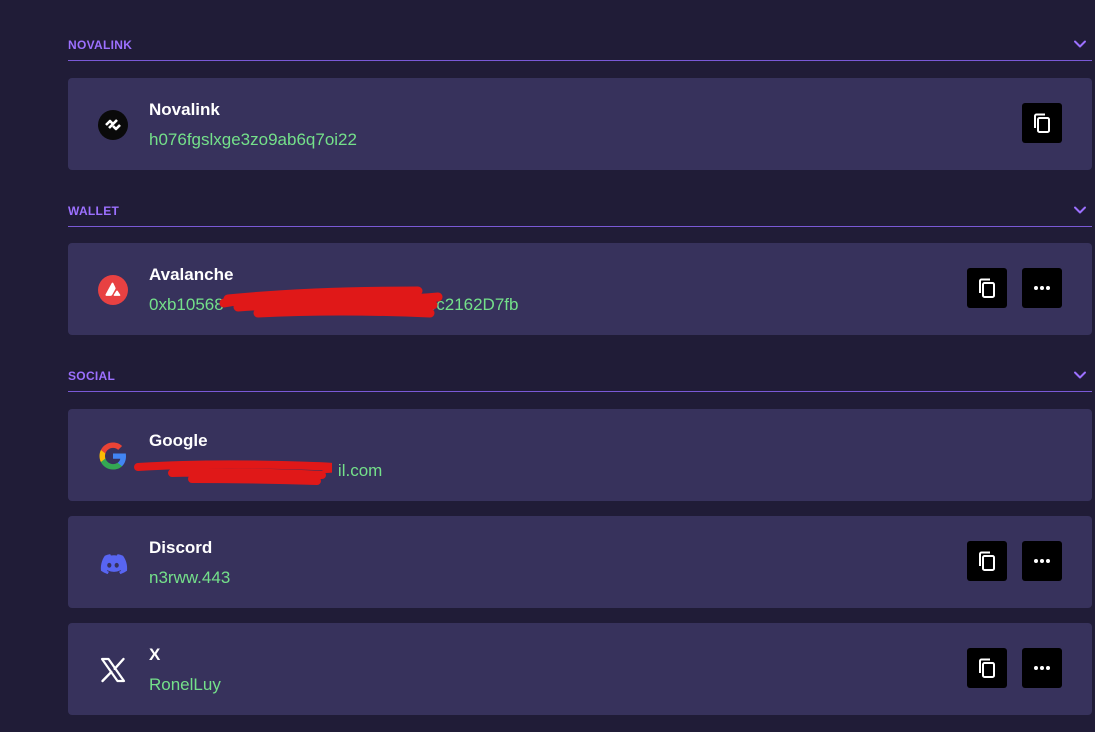 The width and height of the screenshot is (1095, 732). What do you see at coordinates (178, 440) in the screenshot?
I see `account-name: Google` at bounding box center [178, 440].